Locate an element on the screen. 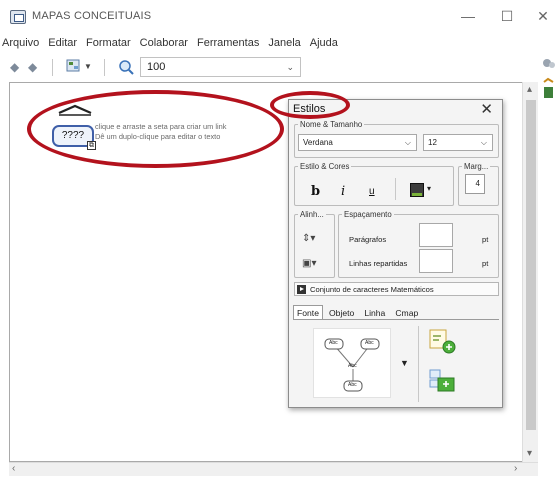 Image resolution: width=558 pixels, height=482 pixels. minimize-button: — is located at coordinates (468, 16).